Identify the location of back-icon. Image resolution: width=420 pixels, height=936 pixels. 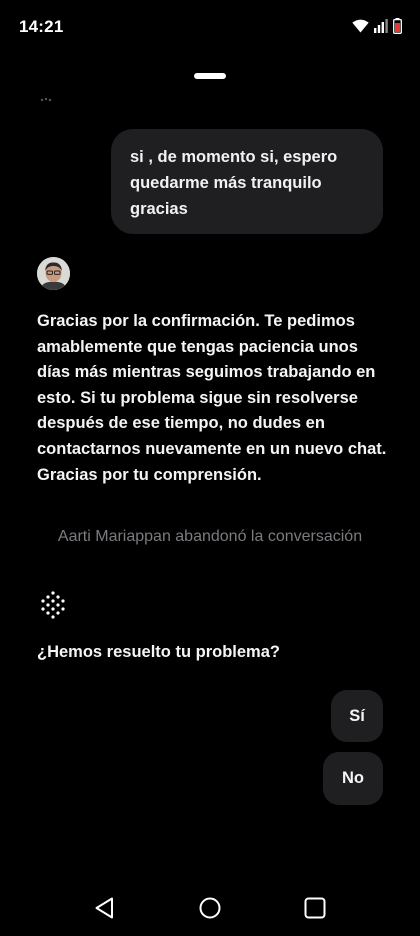
(104, 908).